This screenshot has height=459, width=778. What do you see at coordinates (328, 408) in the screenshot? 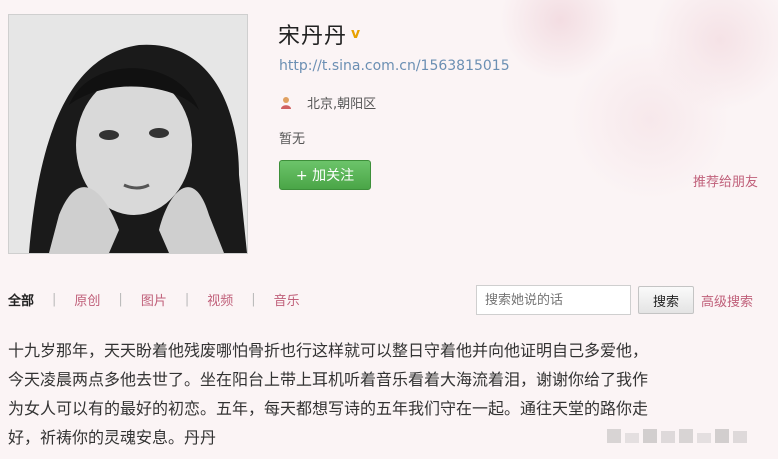
I see `post-line: 为女人可以有的最好的初恋。五年，每天都想写诗的五年我们守在一起。通往天堂的路你走` at bounding box center [328, 408].